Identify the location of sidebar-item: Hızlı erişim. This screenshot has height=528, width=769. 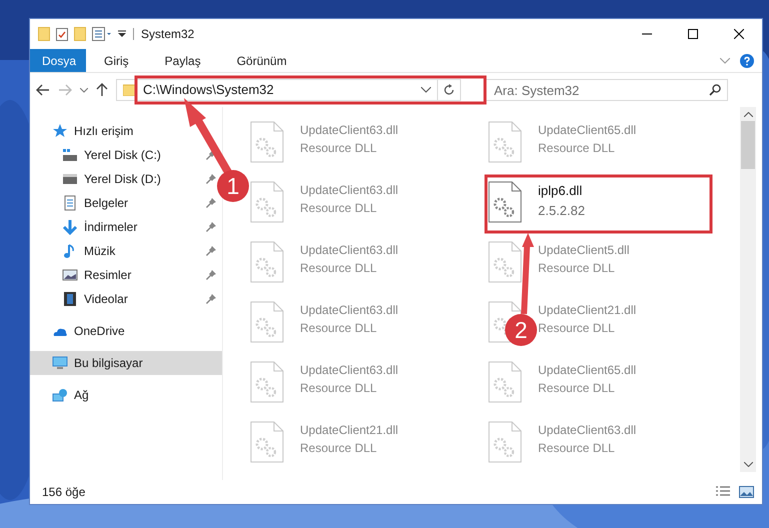
(126, 131).